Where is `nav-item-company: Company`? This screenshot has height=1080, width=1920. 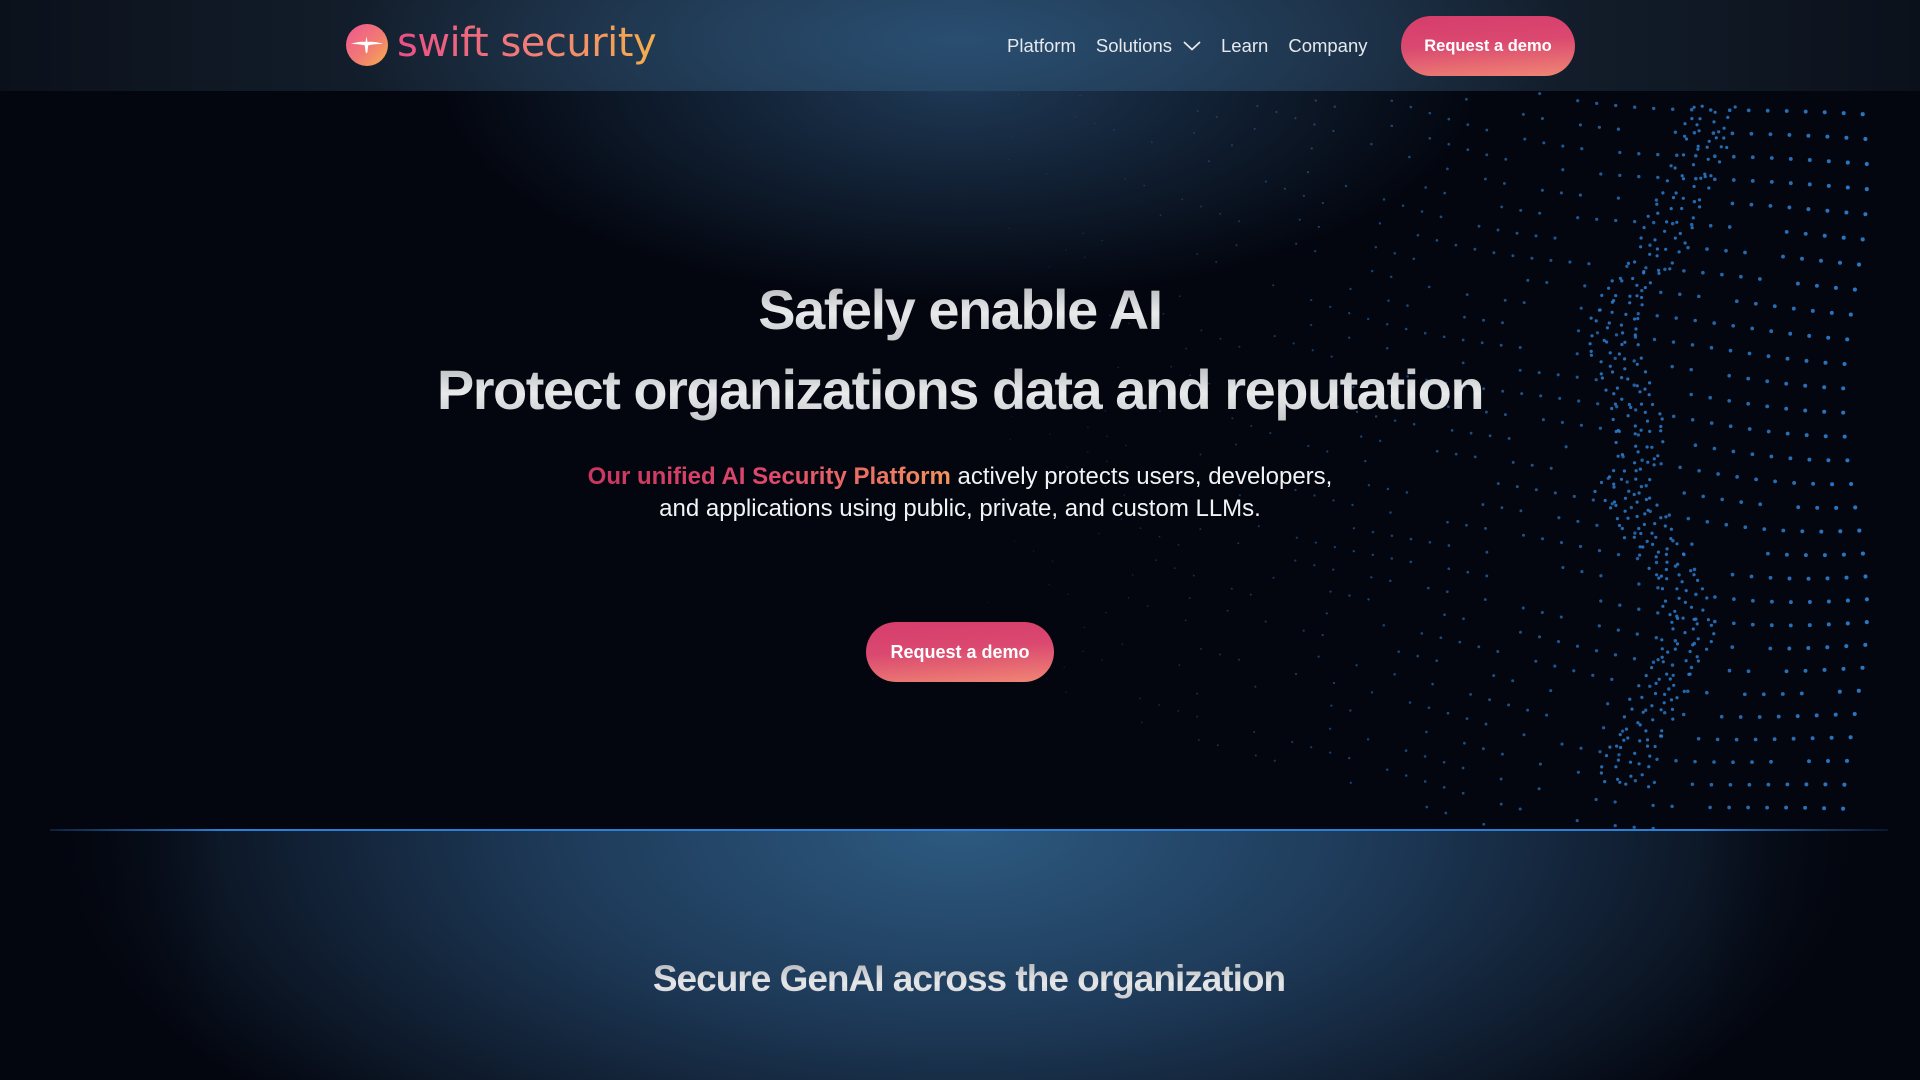
nav-item-company: Company is located at coordinates (1327, 46).